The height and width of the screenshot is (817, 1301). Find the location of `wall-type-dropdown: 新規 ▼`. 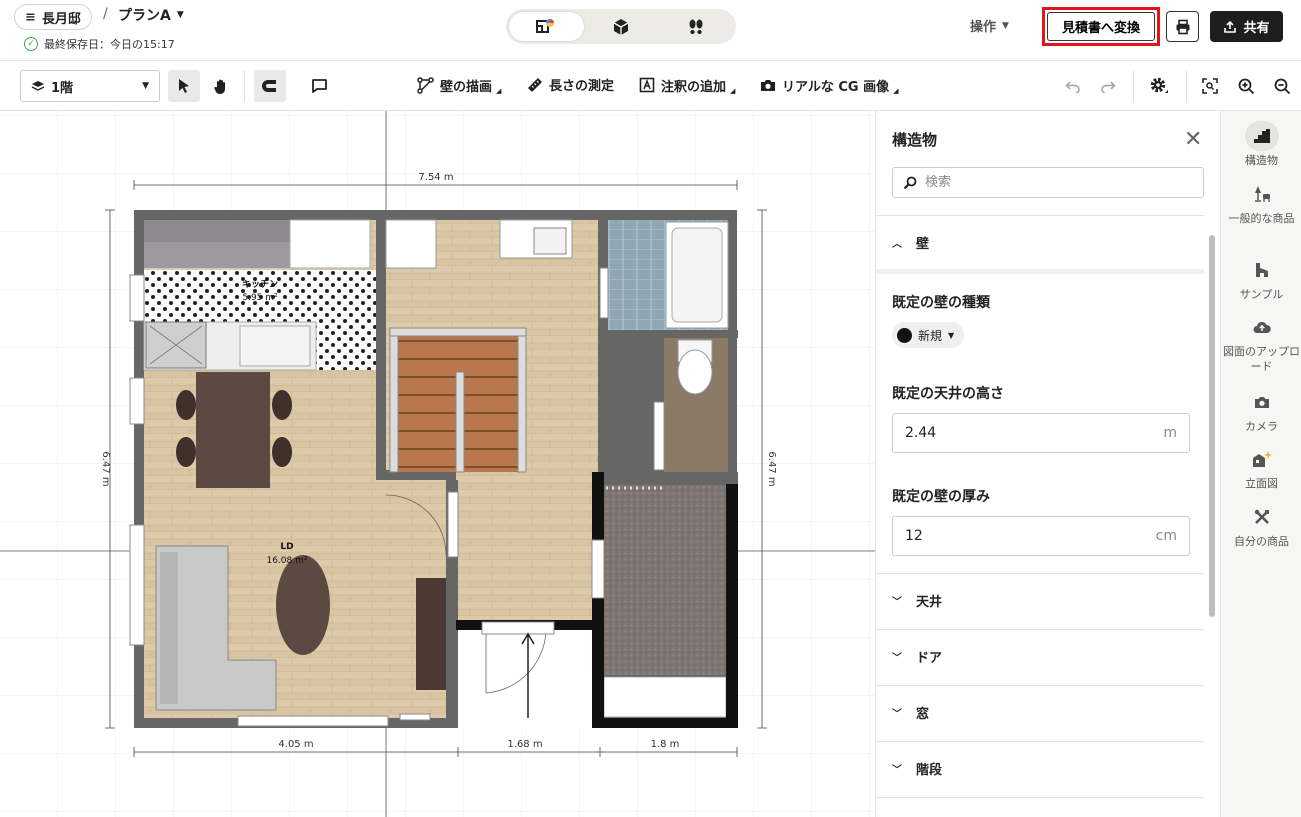

wall-type-dropdown: 新規 ▼ is located at coordinates (928, 335).